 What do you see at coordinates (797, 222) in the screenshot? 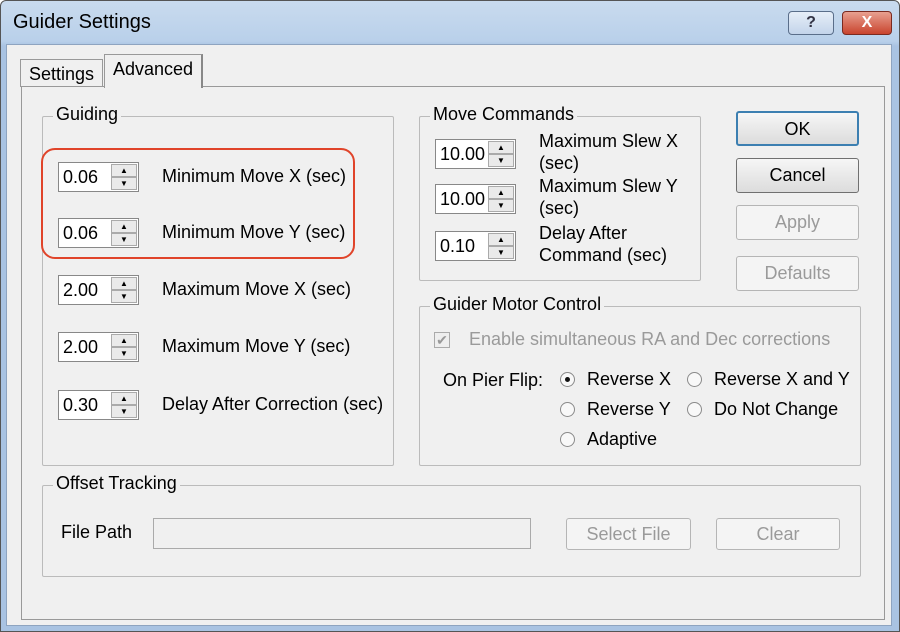
I see `apply-button: Apply` at bounding box center [797, 222].